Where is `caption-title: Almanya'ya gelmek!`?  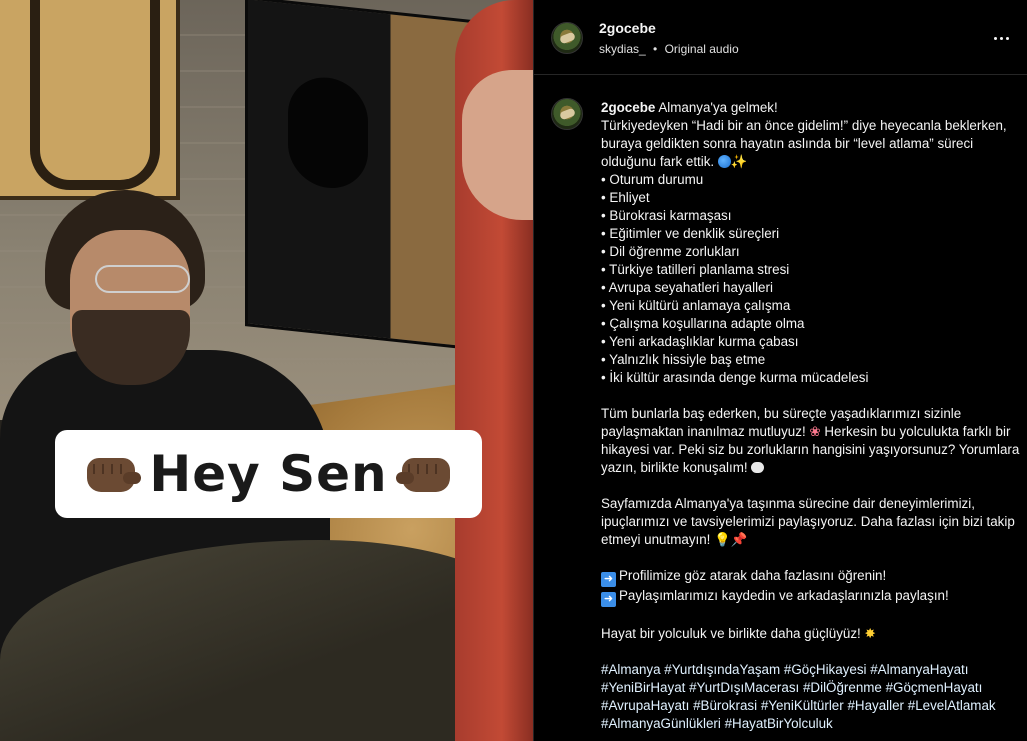
caption-title: Almanya'ya gelmek! is located at coordinates (718, 107).